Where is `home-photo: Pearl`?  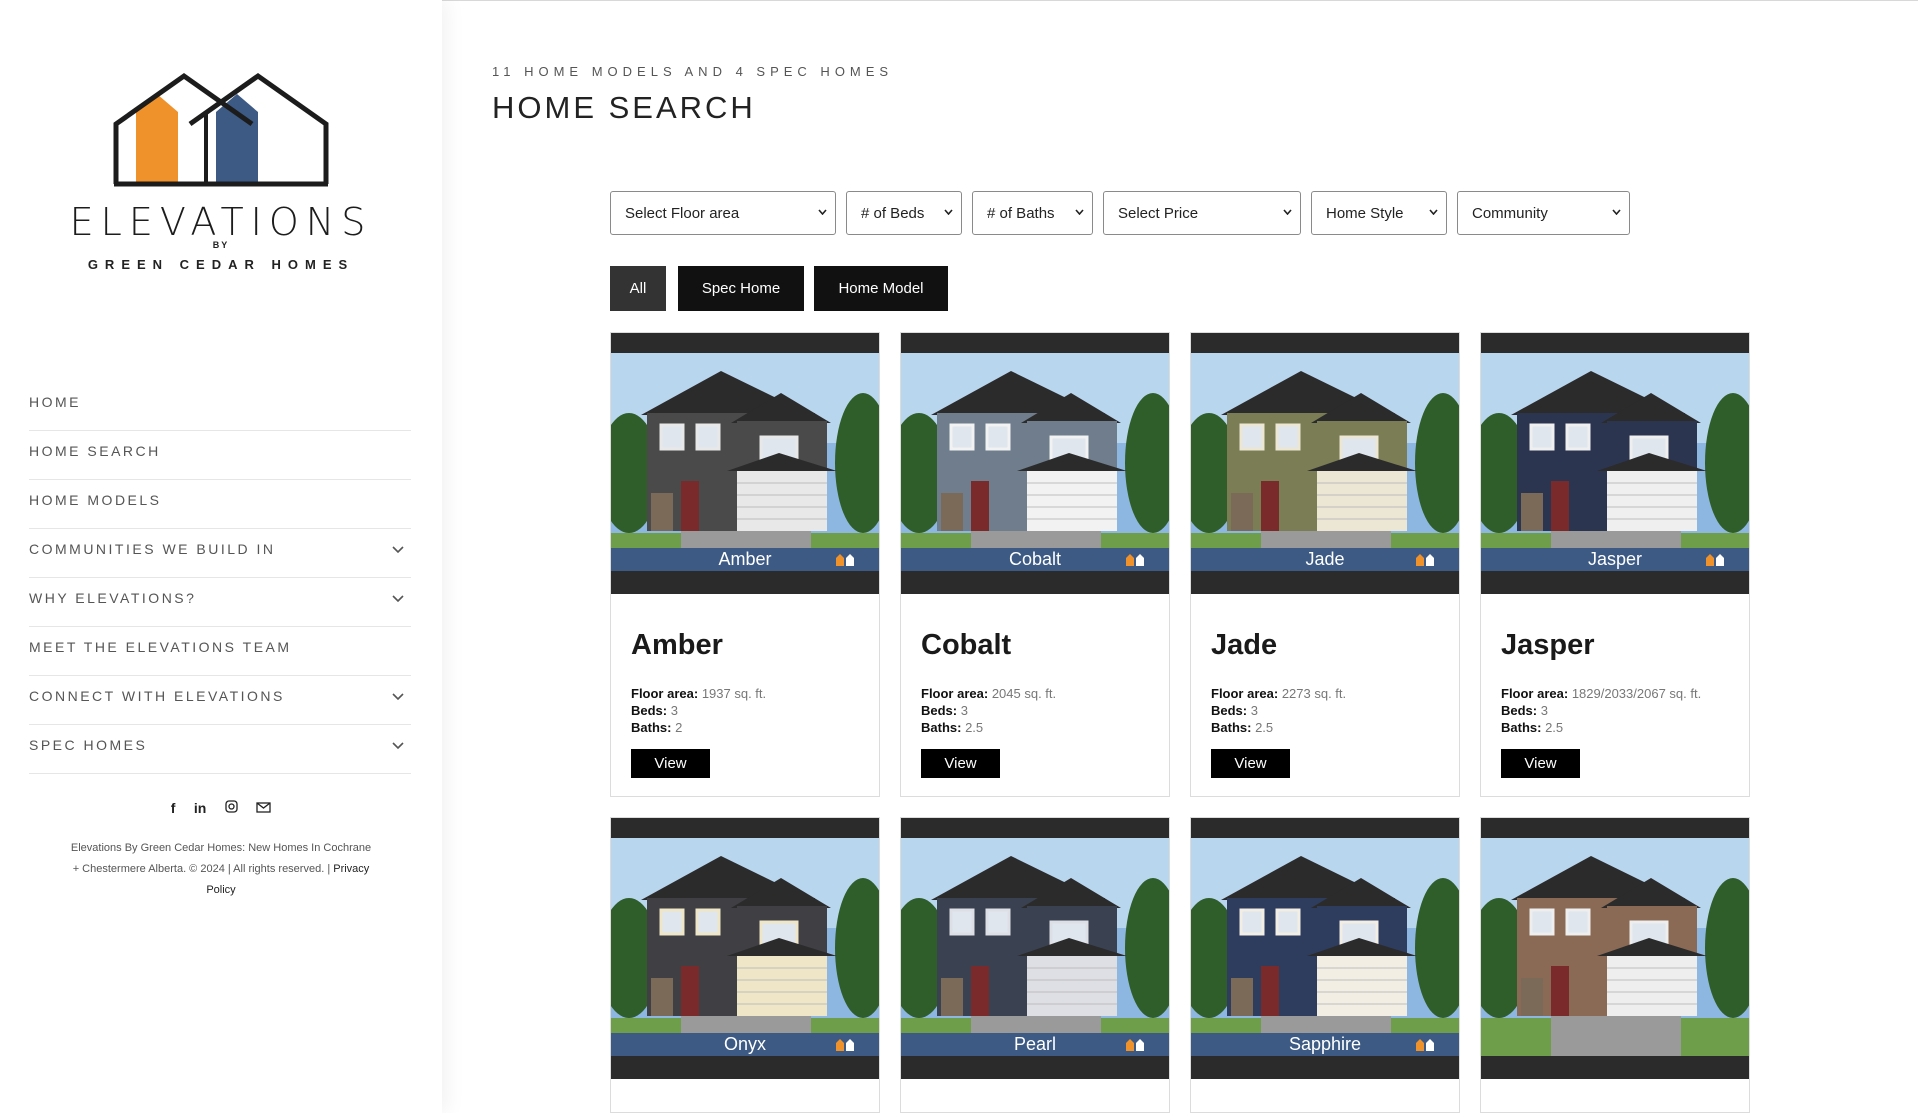 home-photo: Pearl is located at coordinates (1035, 948).